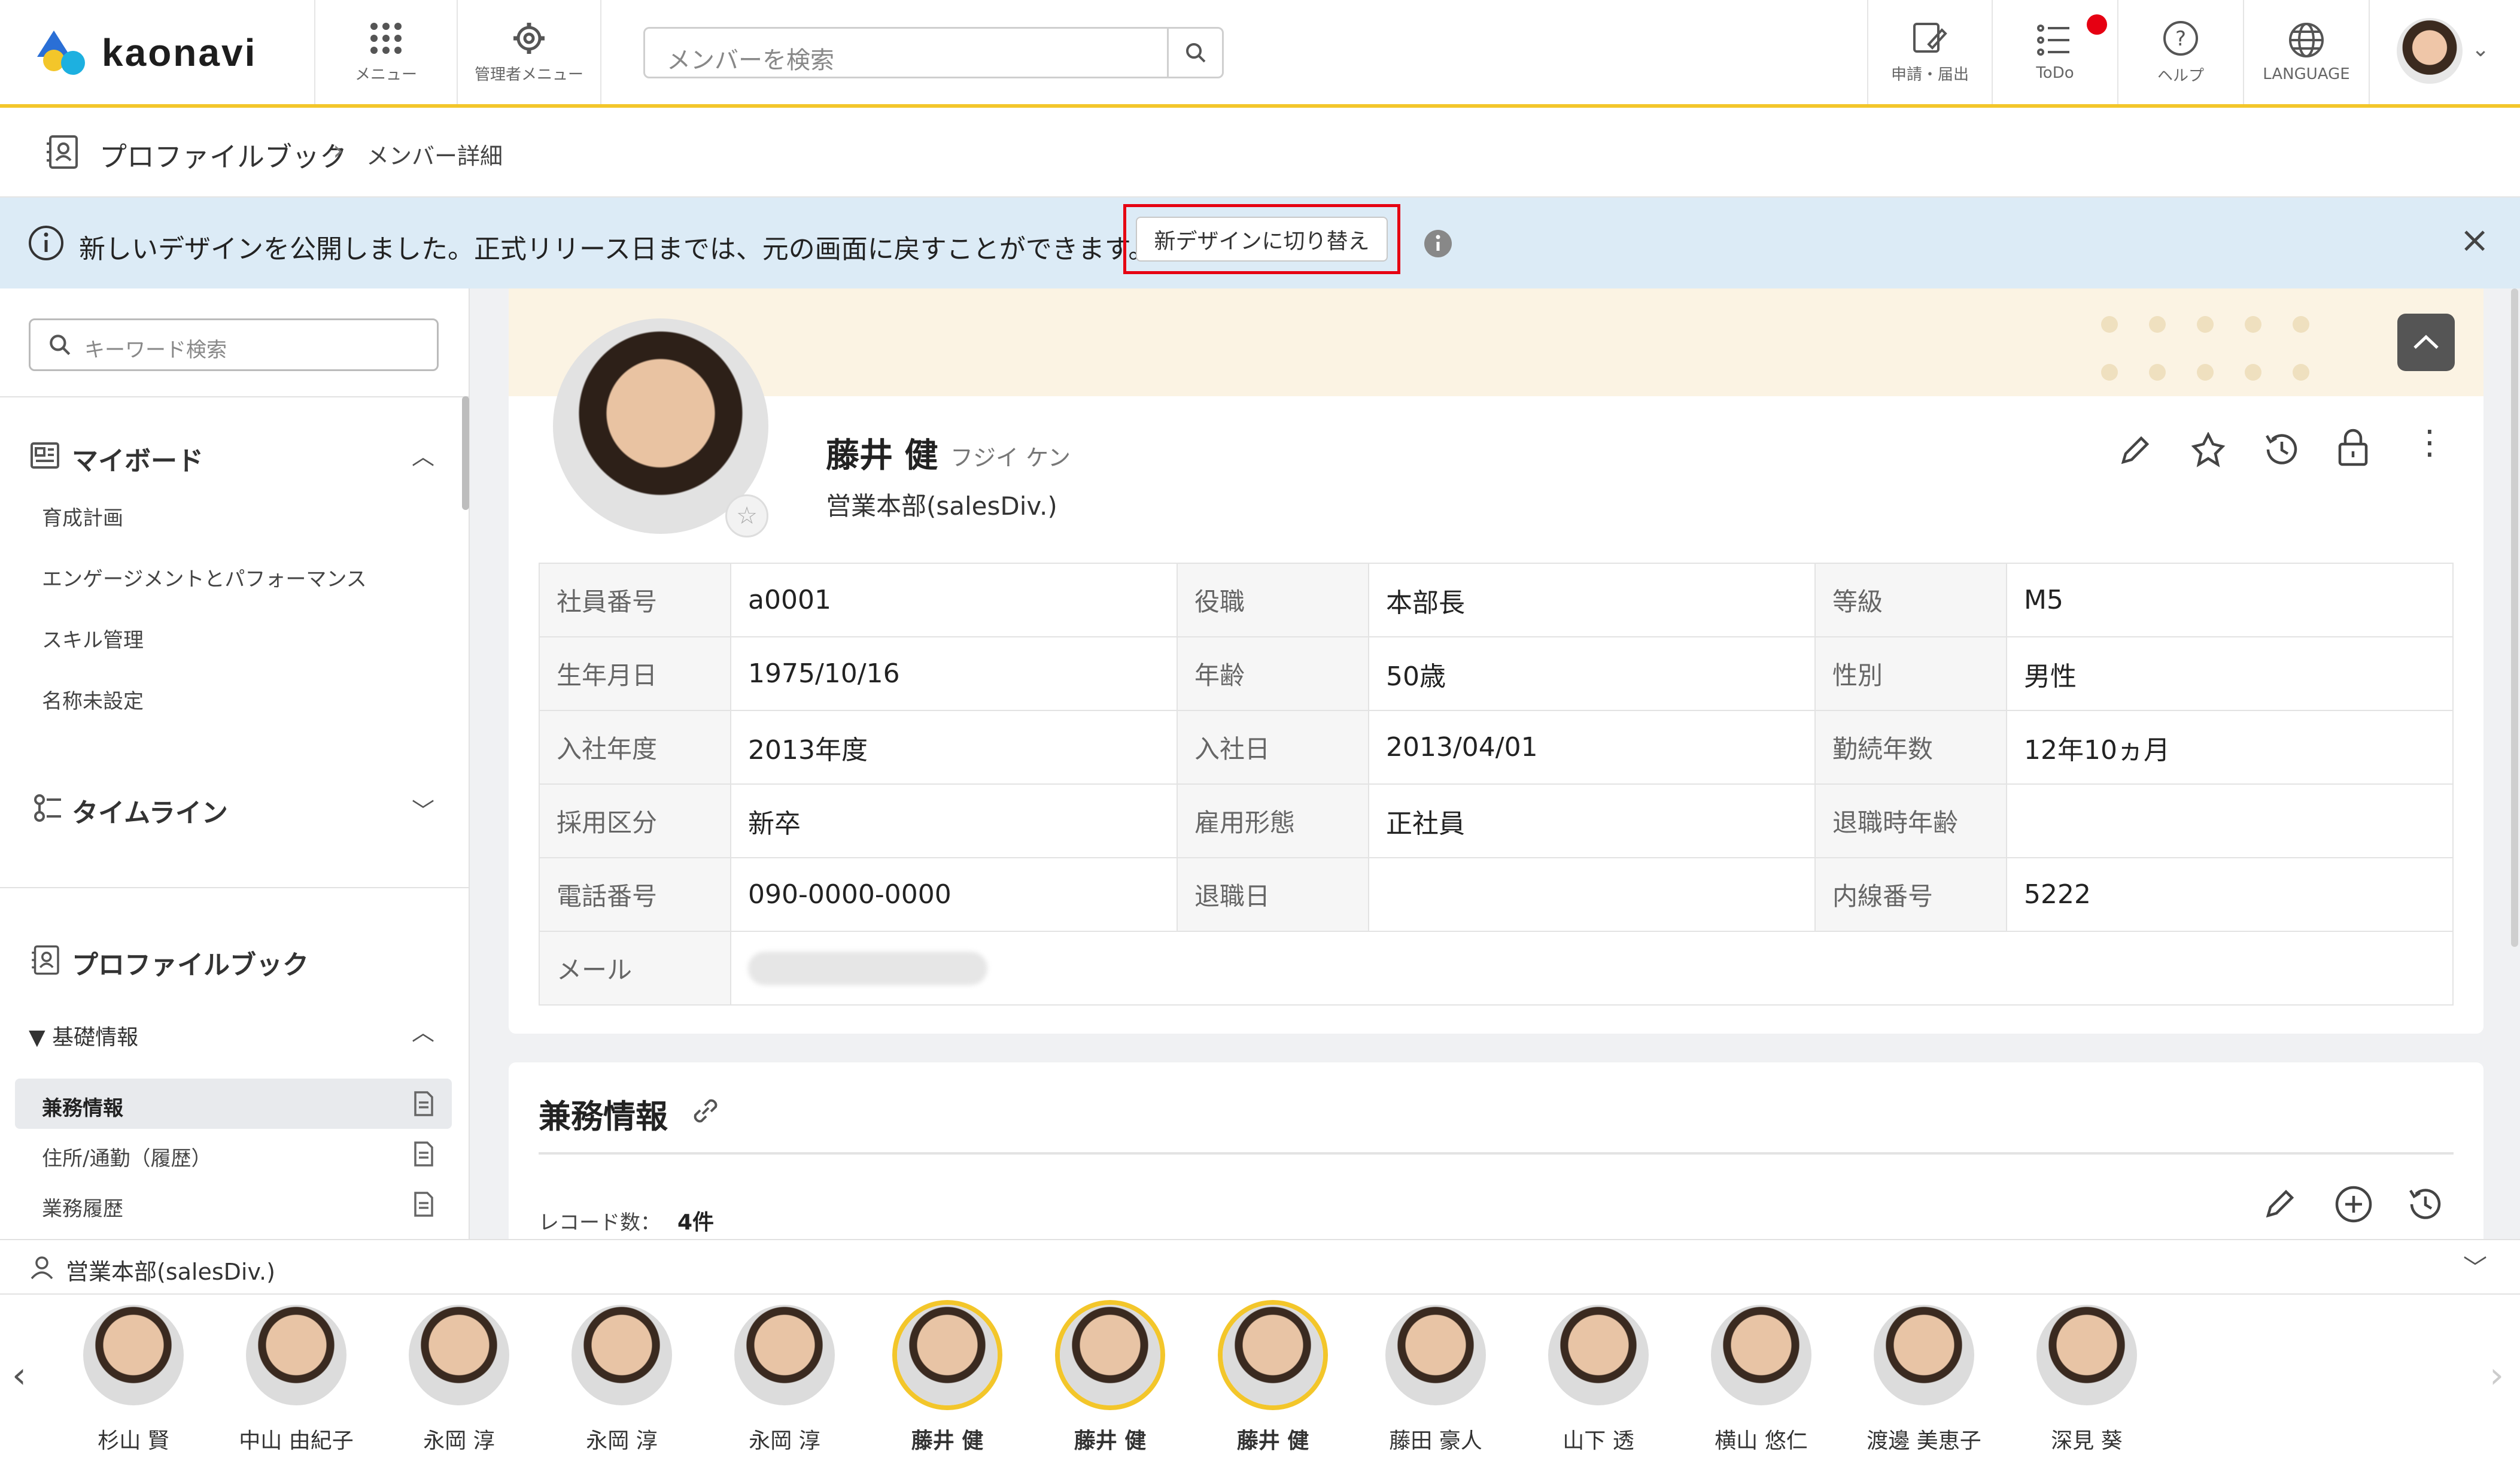 The image size is (2520, 1467). What do you see at coordinates (1496, 342) in the screenshot?
I see `profile-cover` at bounding box center [1496, 342].